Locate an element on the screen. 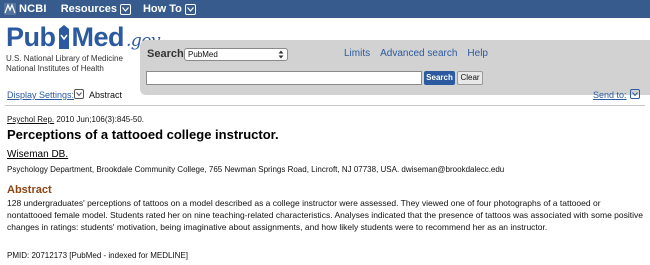  resources-menu-label: Resources is located at coordinates (88, 9).